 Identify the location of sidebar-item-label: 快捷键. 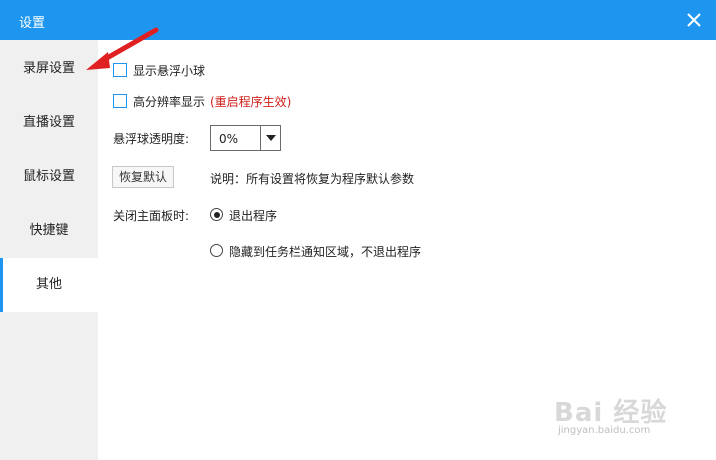
(49, 230).